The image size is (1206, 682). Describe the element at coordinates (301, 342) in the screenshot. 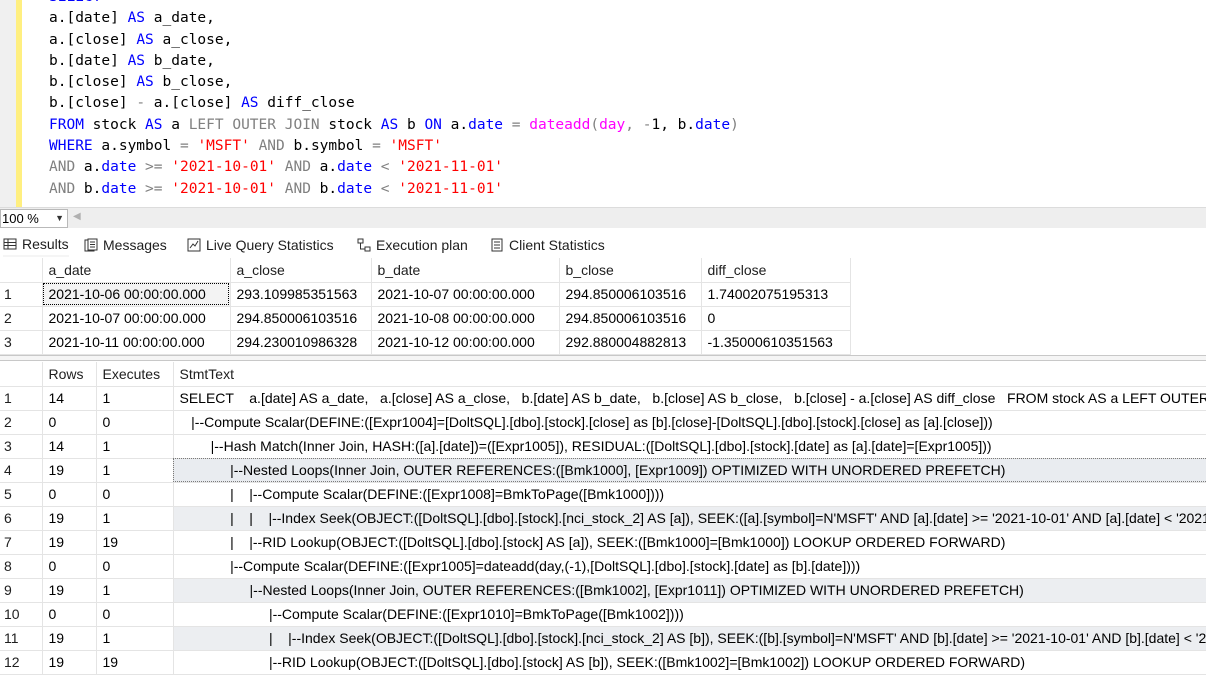

I see `table-cell: 294.230010986328` at that location.